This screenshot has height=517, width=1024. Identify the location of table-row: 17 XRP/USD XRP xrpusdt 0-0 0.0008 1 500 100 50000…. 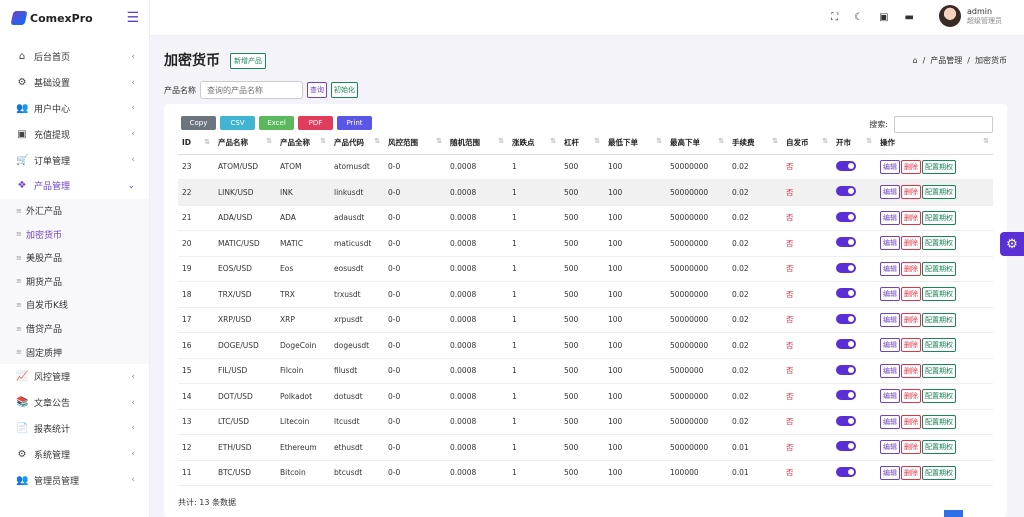
(585, 320).